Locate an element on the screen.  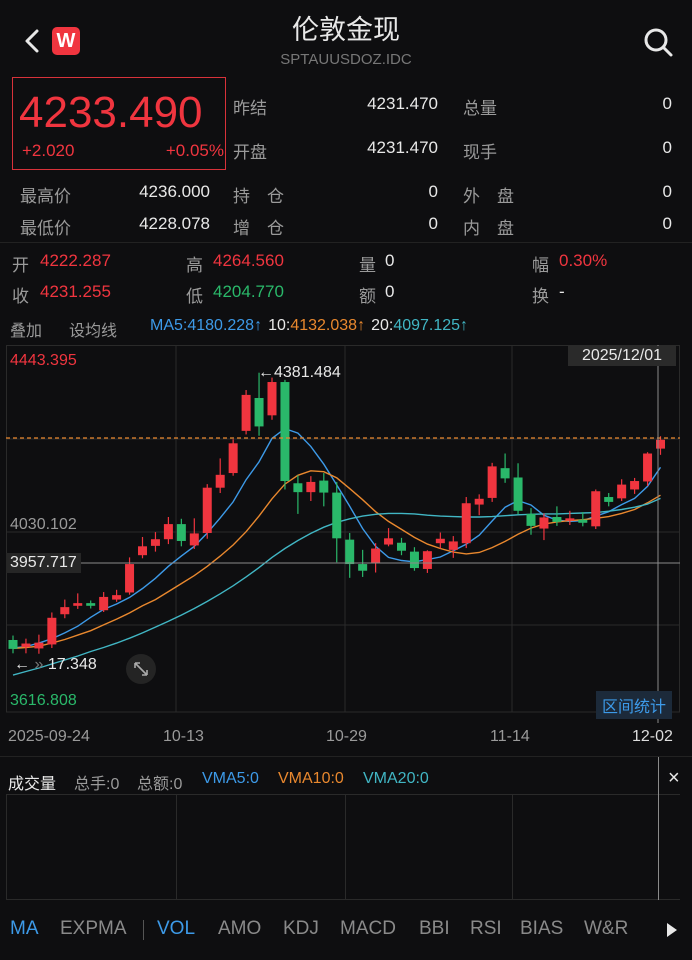
volume-cursor-line is located at coordinates (658, 828).